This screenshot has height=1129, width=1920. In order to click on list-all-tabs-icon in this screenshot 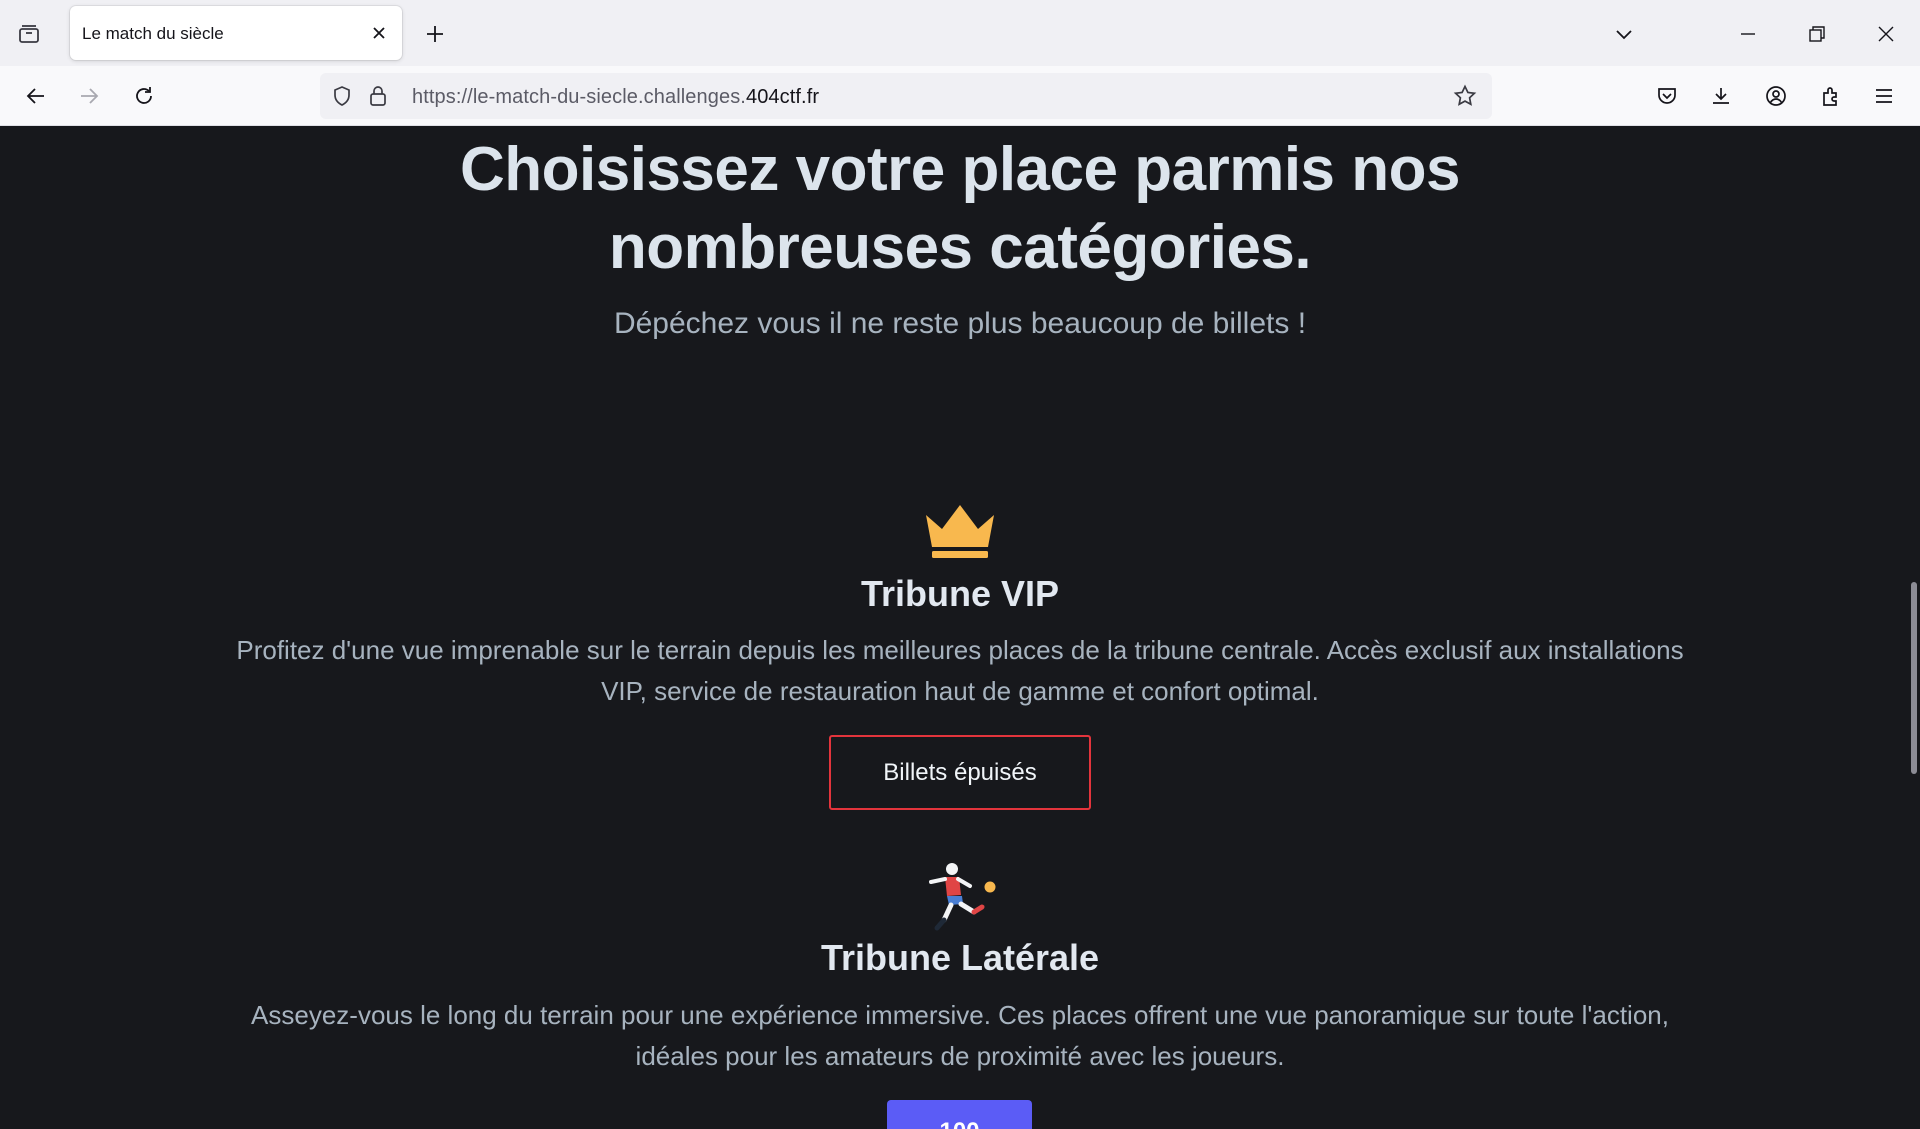, I will do `click(1624, 34)`.